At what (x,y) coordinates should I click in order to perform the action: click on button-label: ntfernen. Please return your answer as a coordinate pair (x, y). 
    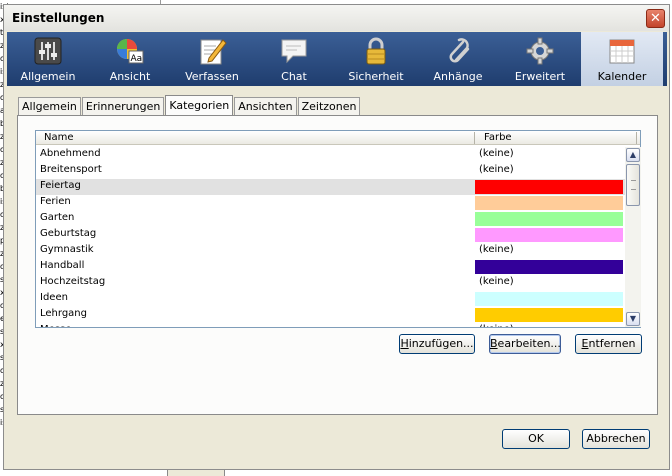
    Looking at the image, I should click on (612, 343).